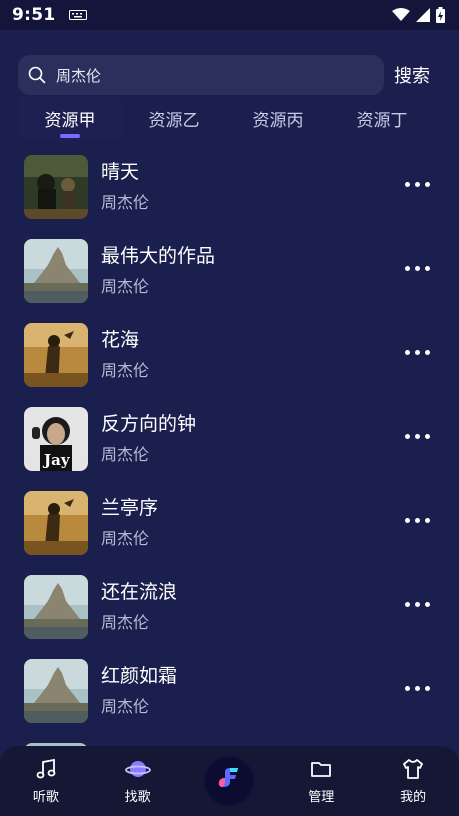 This screenshot has height=816, width=459. I want to click on list-item: 还在流浪 周杰伦, so click(229, 607).